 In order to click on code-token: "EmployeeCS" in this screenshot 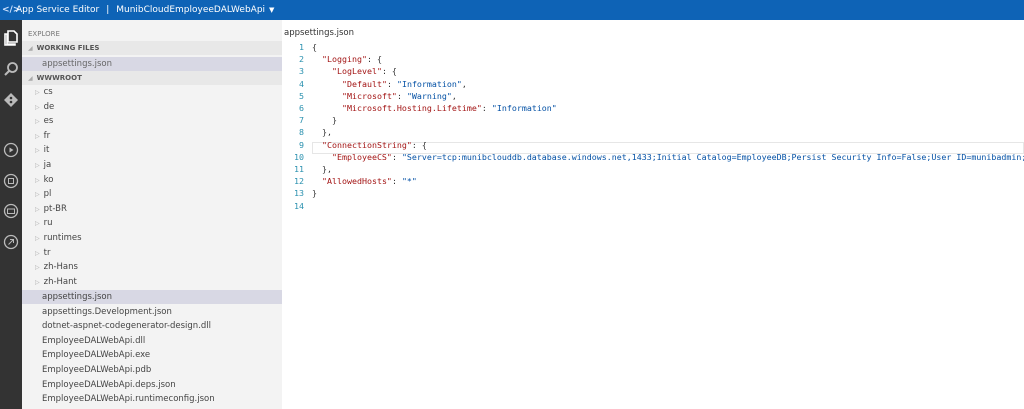, I will do `click(361, 156)`.